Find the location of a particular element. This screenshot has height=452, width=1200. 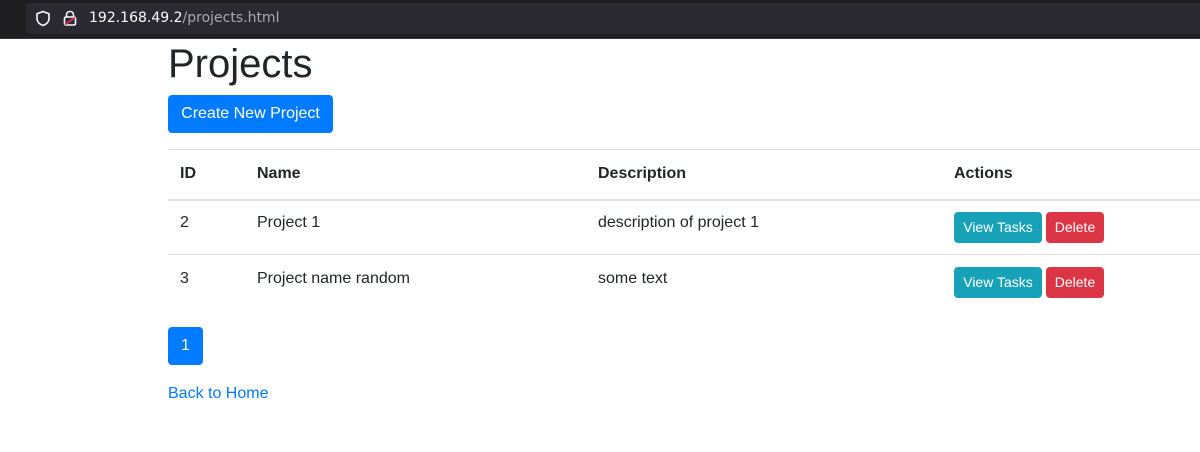

table-header-row: ID Name Description Actions is located at coordinates (684, 174).